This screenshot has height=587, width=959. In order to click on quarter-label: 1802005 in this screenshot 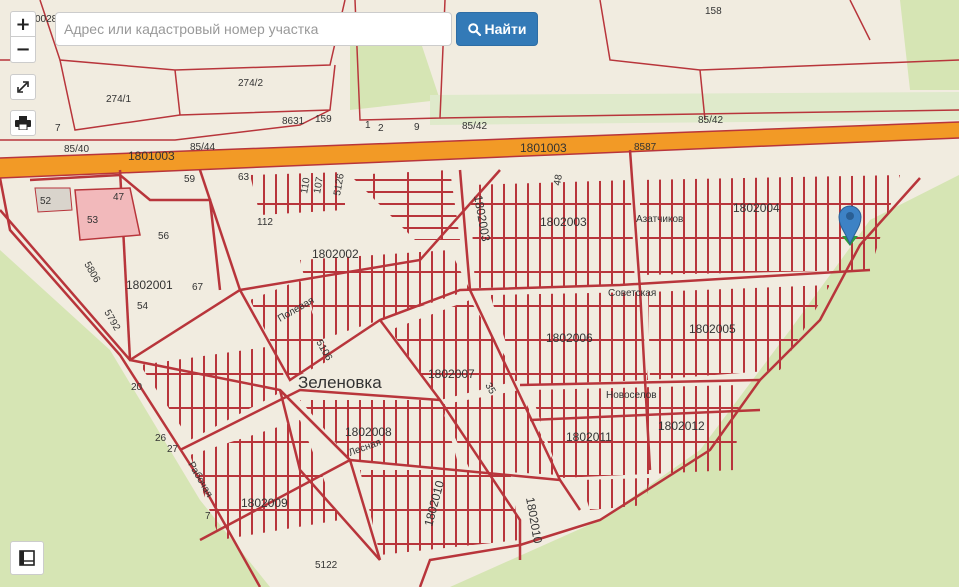, I will do `click(712, 329)`.